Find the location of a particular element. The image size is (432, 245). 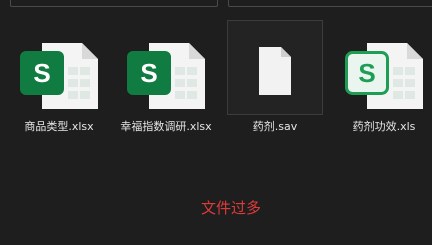

file-item: S 幸福指数调研.xlsx is located at coordinates (166, 85).